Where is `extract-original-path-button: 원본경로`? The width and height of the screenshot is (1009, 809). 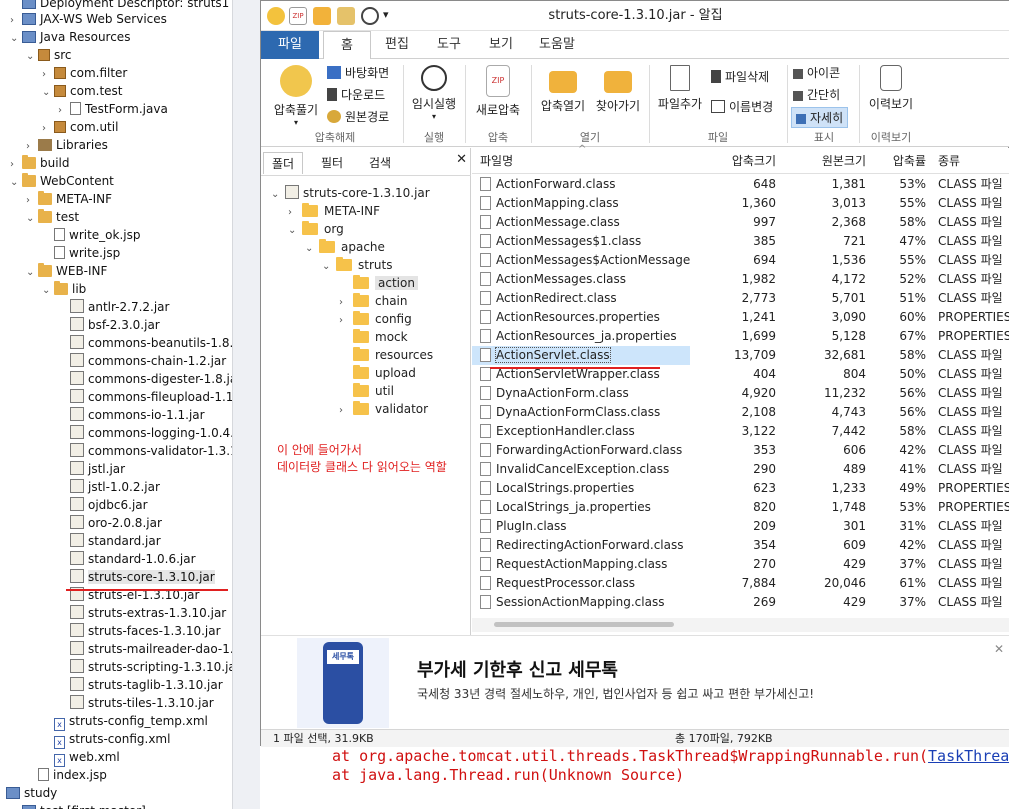
extract-original-path-button: 원본경로 is located at coordinates (358, 117).